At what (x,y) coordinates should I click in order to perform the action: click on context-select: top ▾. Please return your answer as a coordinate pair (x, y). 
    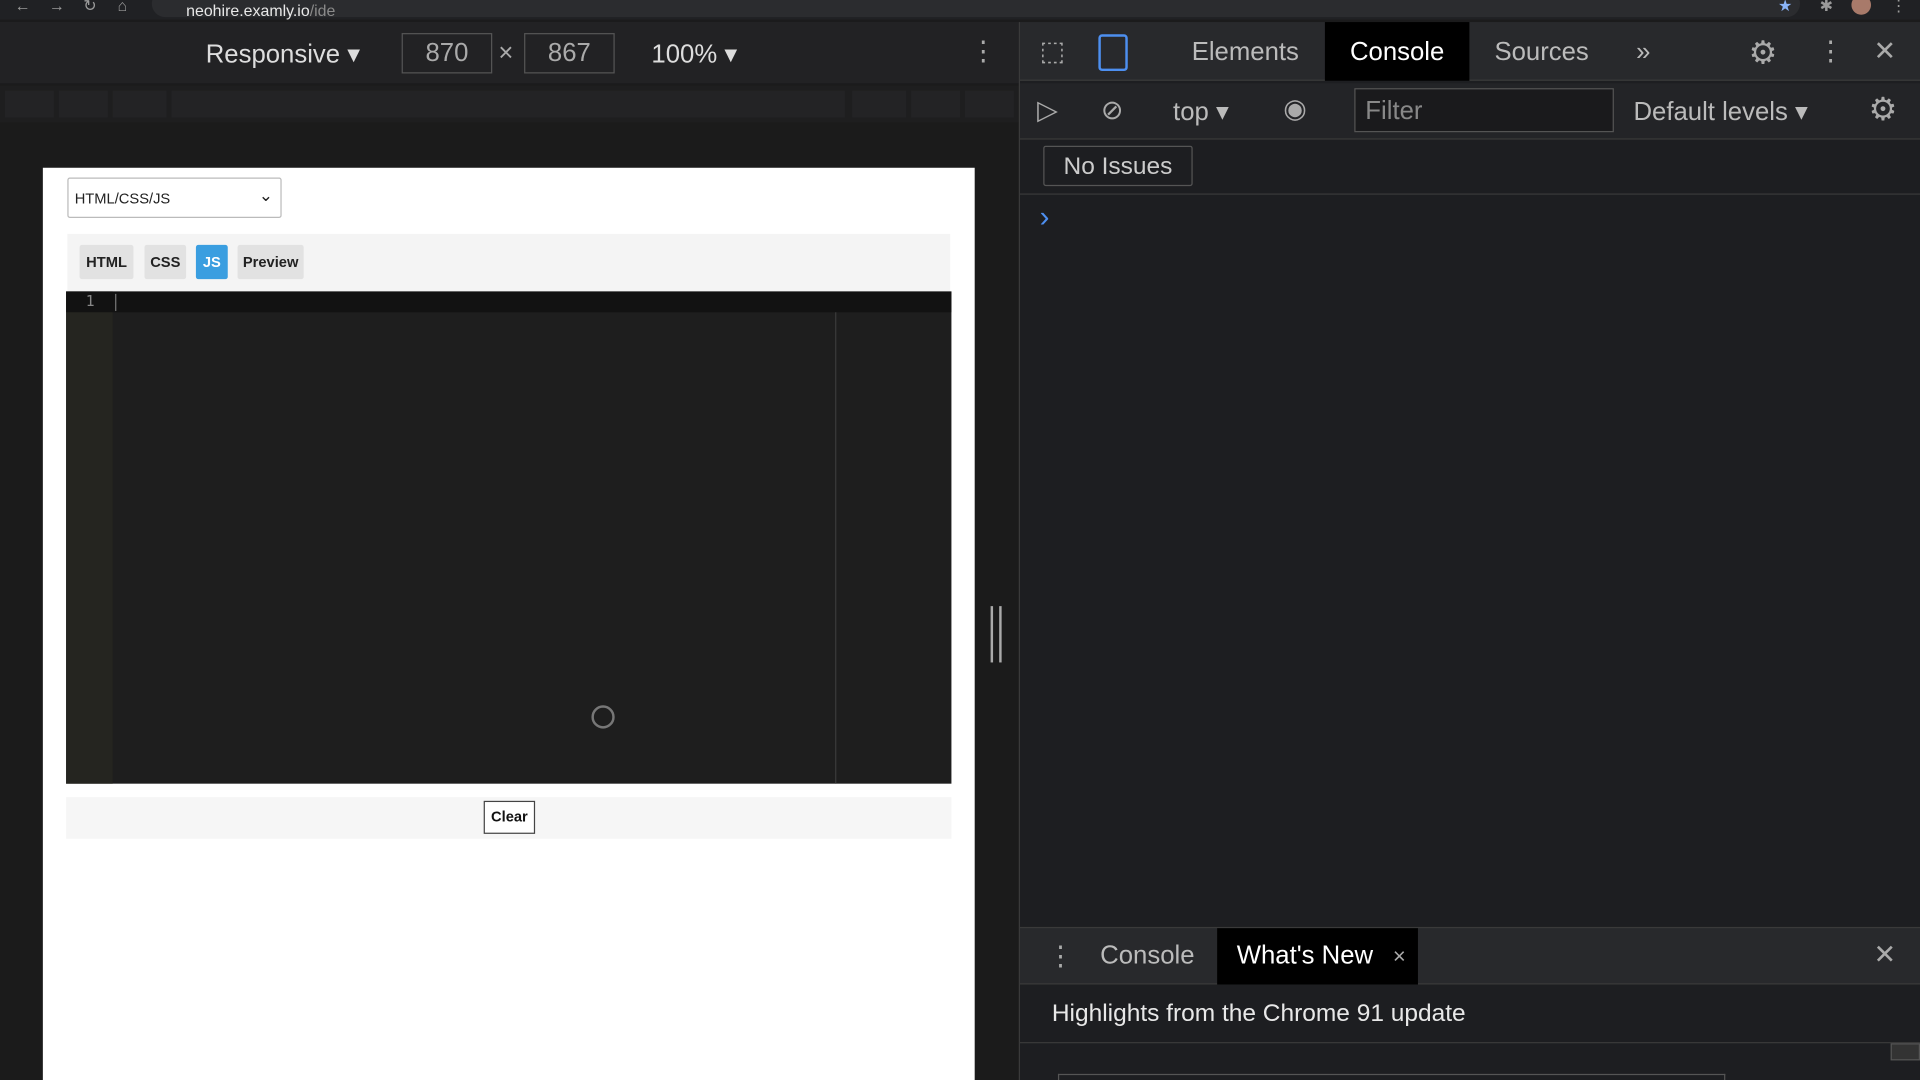
    Looking at the image, I should click on (1201, 112).